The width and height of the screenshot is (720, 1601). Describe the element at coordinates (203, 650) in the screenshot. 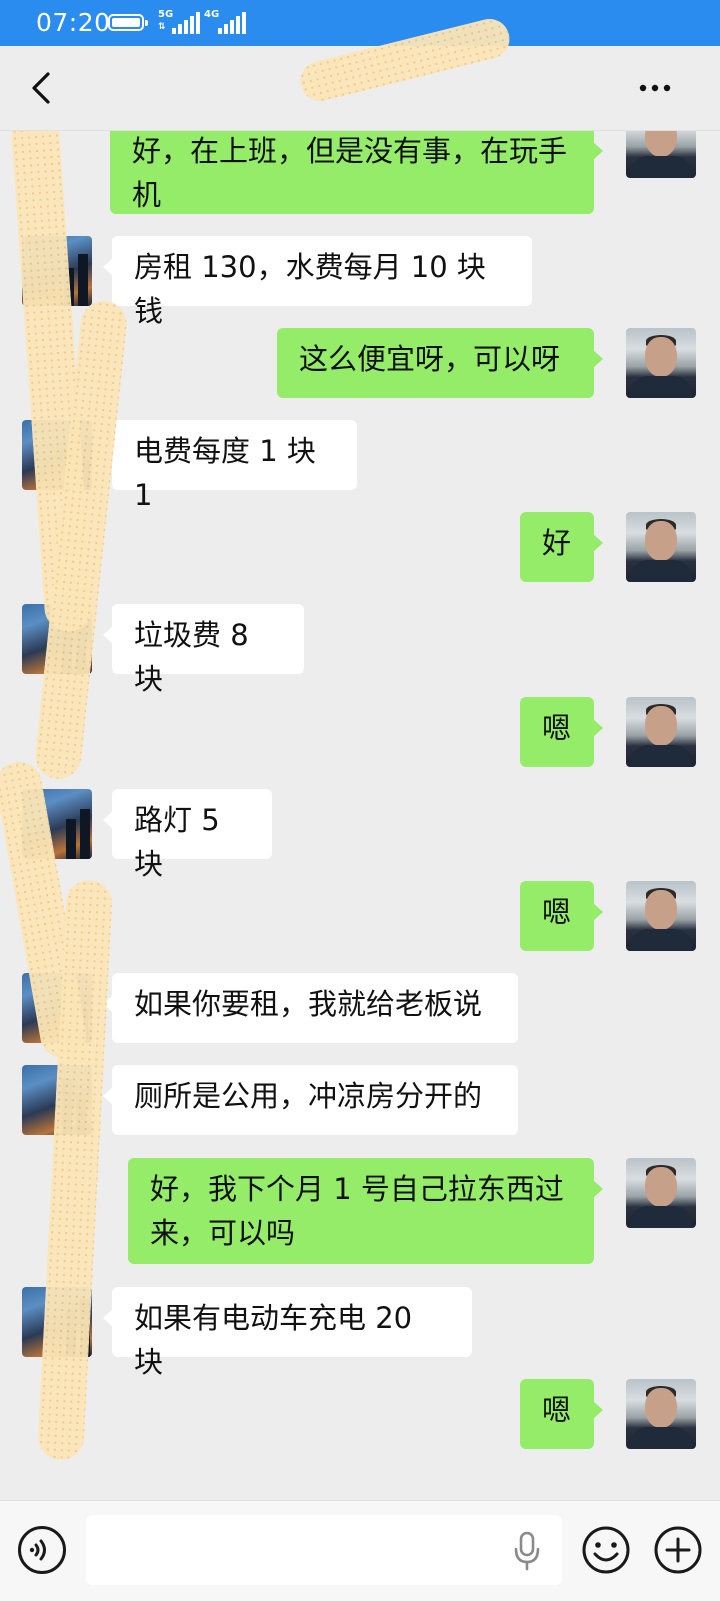

I see `message-bubble-incoming: 垃圾费 8 块` at that location.